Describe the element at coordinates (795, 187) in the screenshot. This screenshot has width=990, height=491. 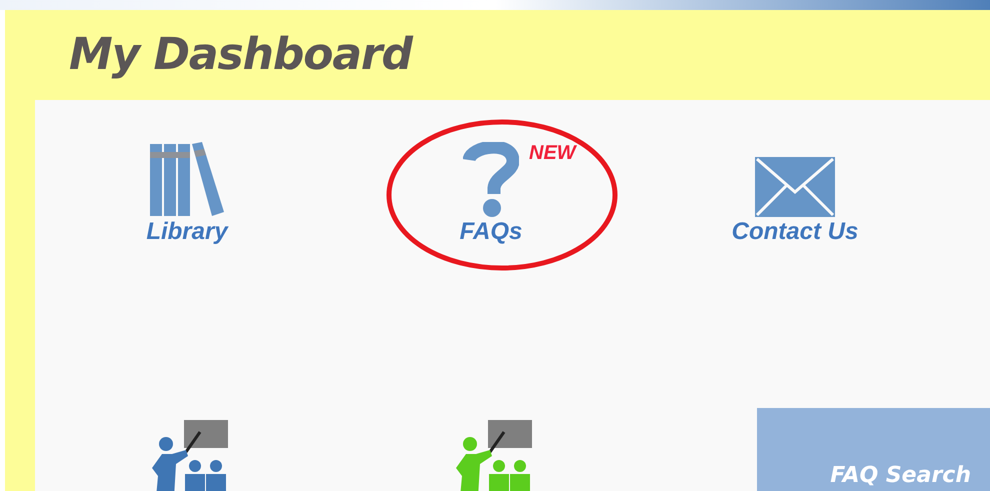
I see `envelope-icon` at that location.